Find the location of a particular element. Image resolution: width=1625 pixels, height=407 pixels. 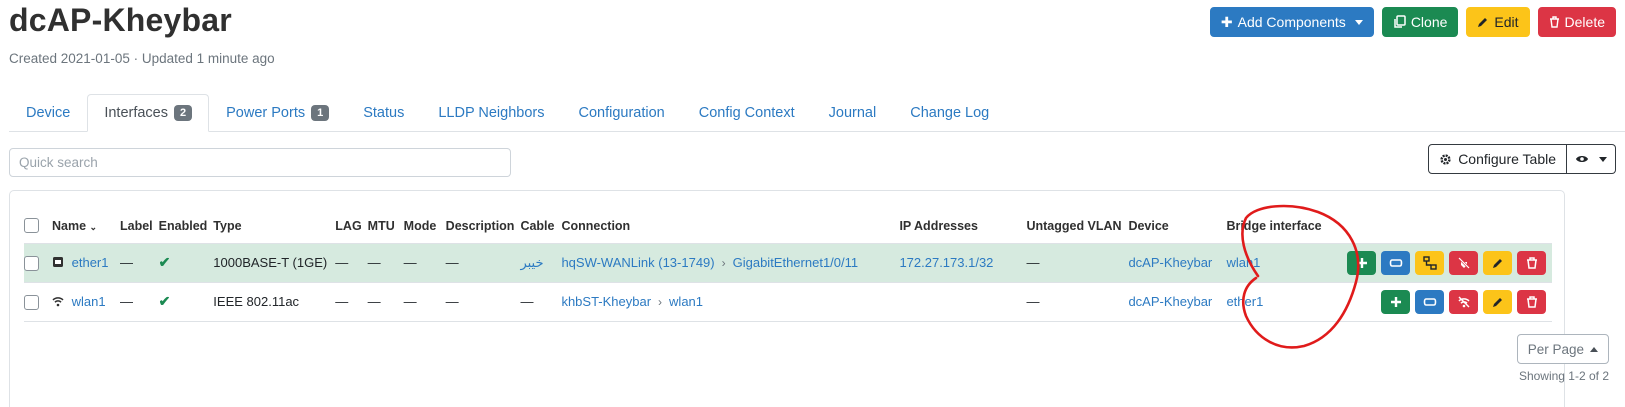

lan-connect-icon is located at coordinates (1429, 262).